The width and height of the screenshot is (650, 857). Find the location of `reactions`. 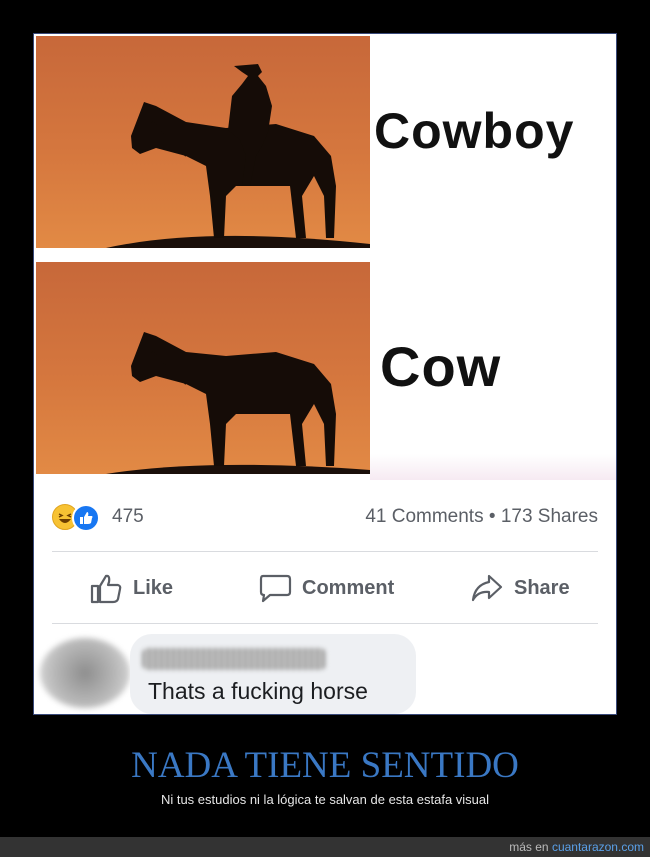

reactions is located at coordinates (78, 518).